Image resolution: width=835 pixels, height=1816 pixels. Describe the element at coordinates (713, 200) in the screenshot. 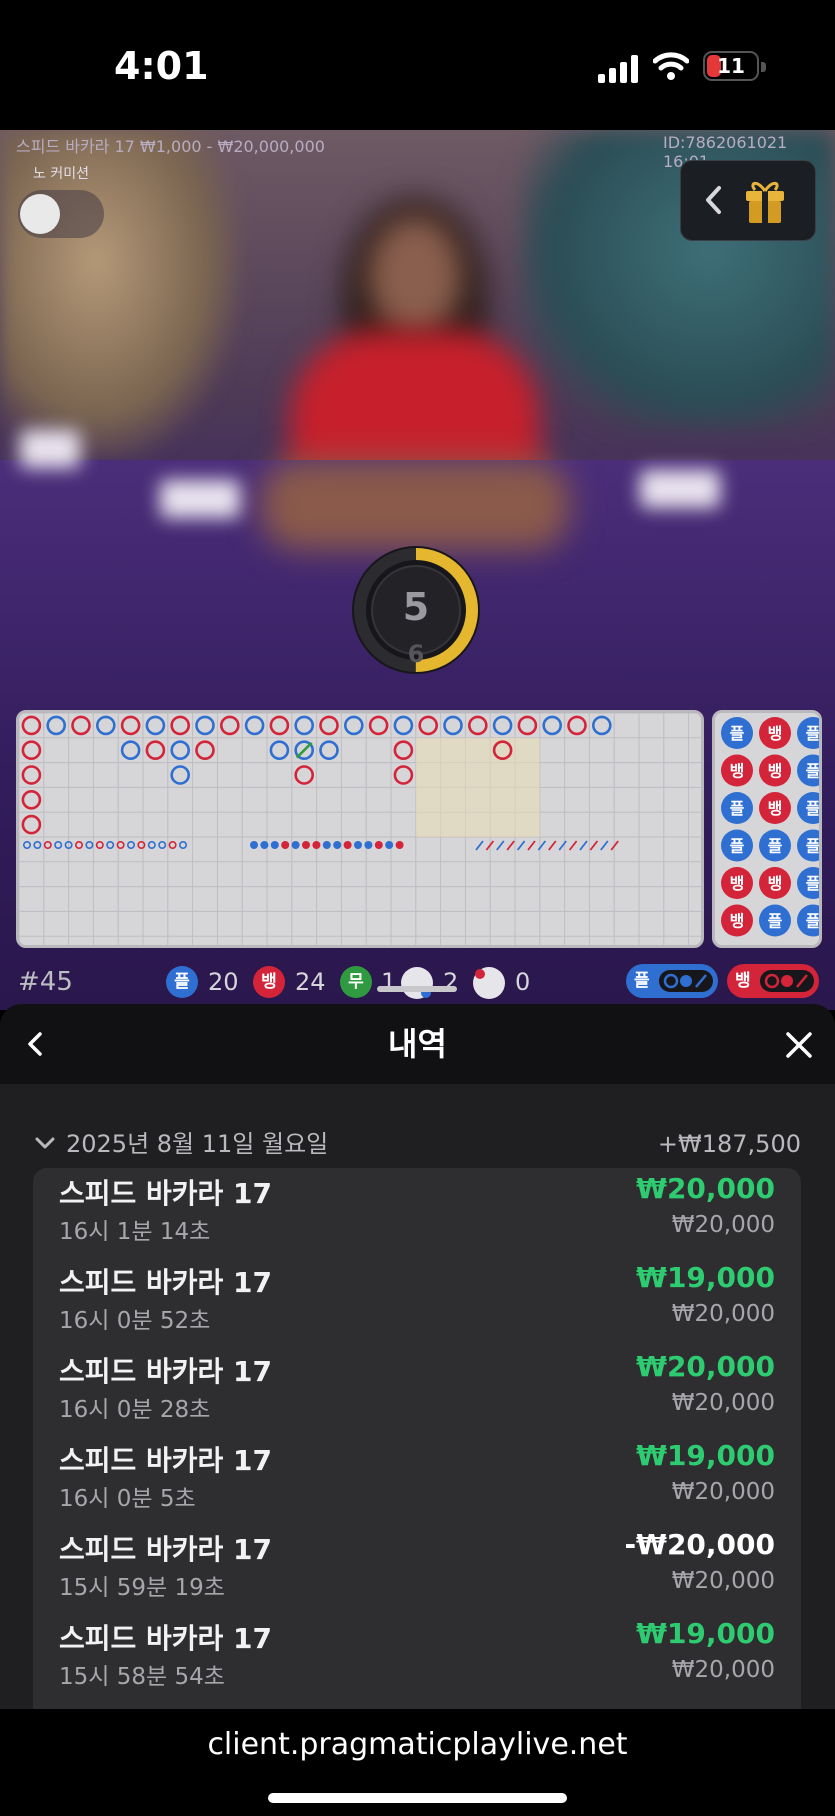

I see `chevron-left-icon` at that location.